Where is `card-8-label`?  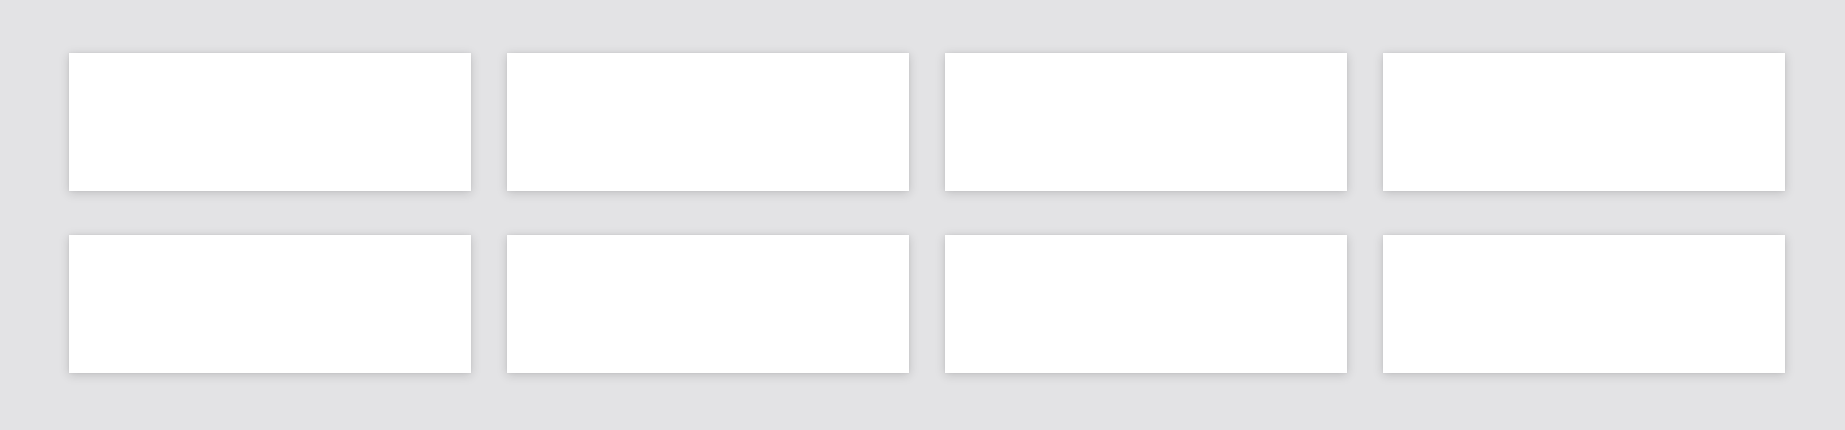
card-8-label is located at coordinates (1584, 304).